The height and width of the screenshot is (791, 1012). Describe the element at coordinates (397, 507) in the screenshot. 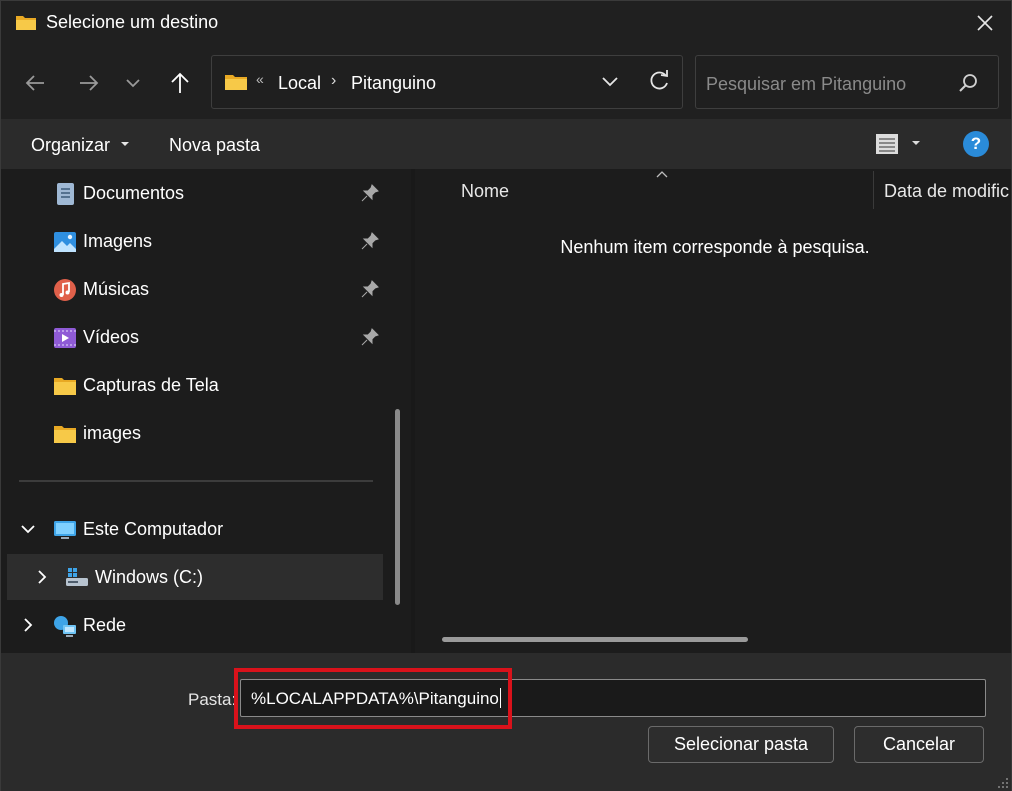

I see `sidebar-scrollbar` at that location.